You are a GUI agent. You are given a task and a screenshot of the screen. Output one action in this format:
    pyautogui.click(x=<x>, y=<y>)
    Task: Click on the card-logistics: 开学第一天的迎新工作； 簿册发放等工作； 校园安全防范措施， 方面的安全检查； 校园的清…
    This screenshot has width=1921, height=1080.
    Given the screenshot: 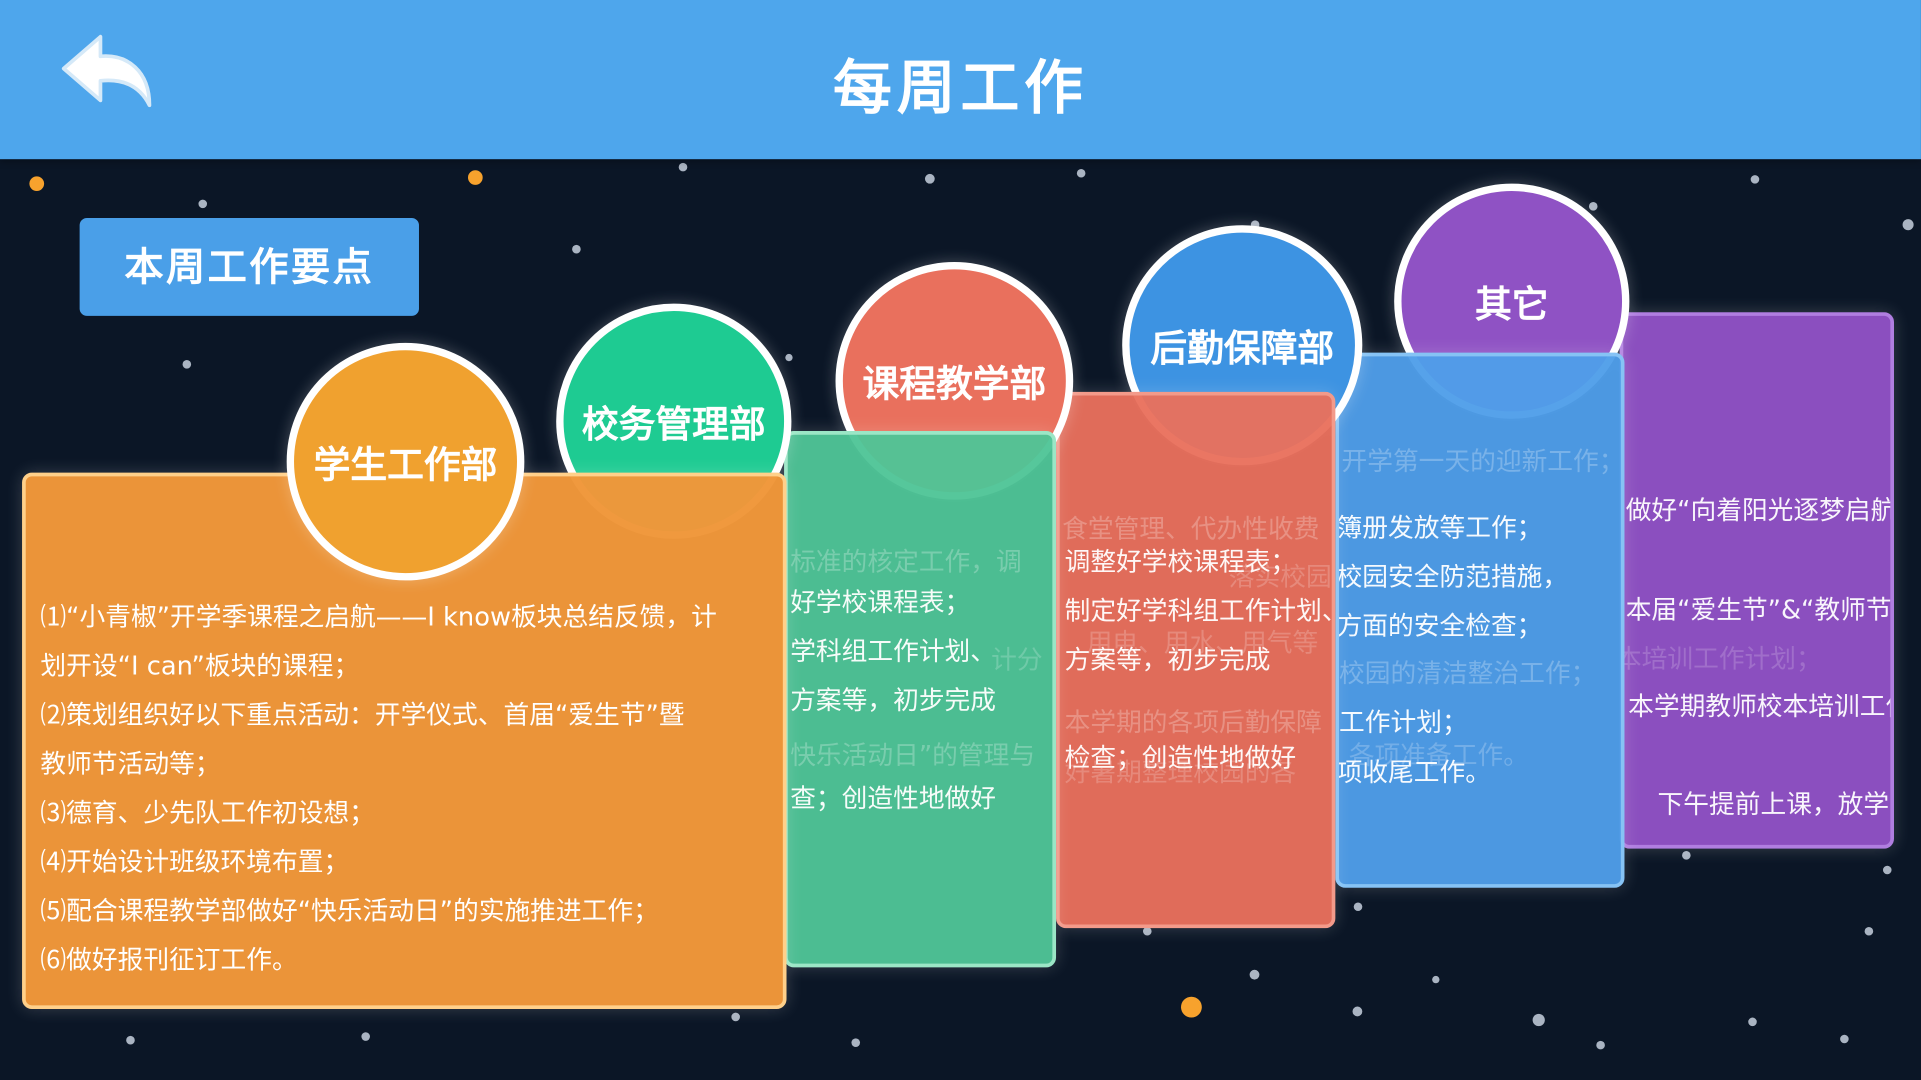 What is the action you would take?
    pyautogui.click(x=1480, y=620)
    